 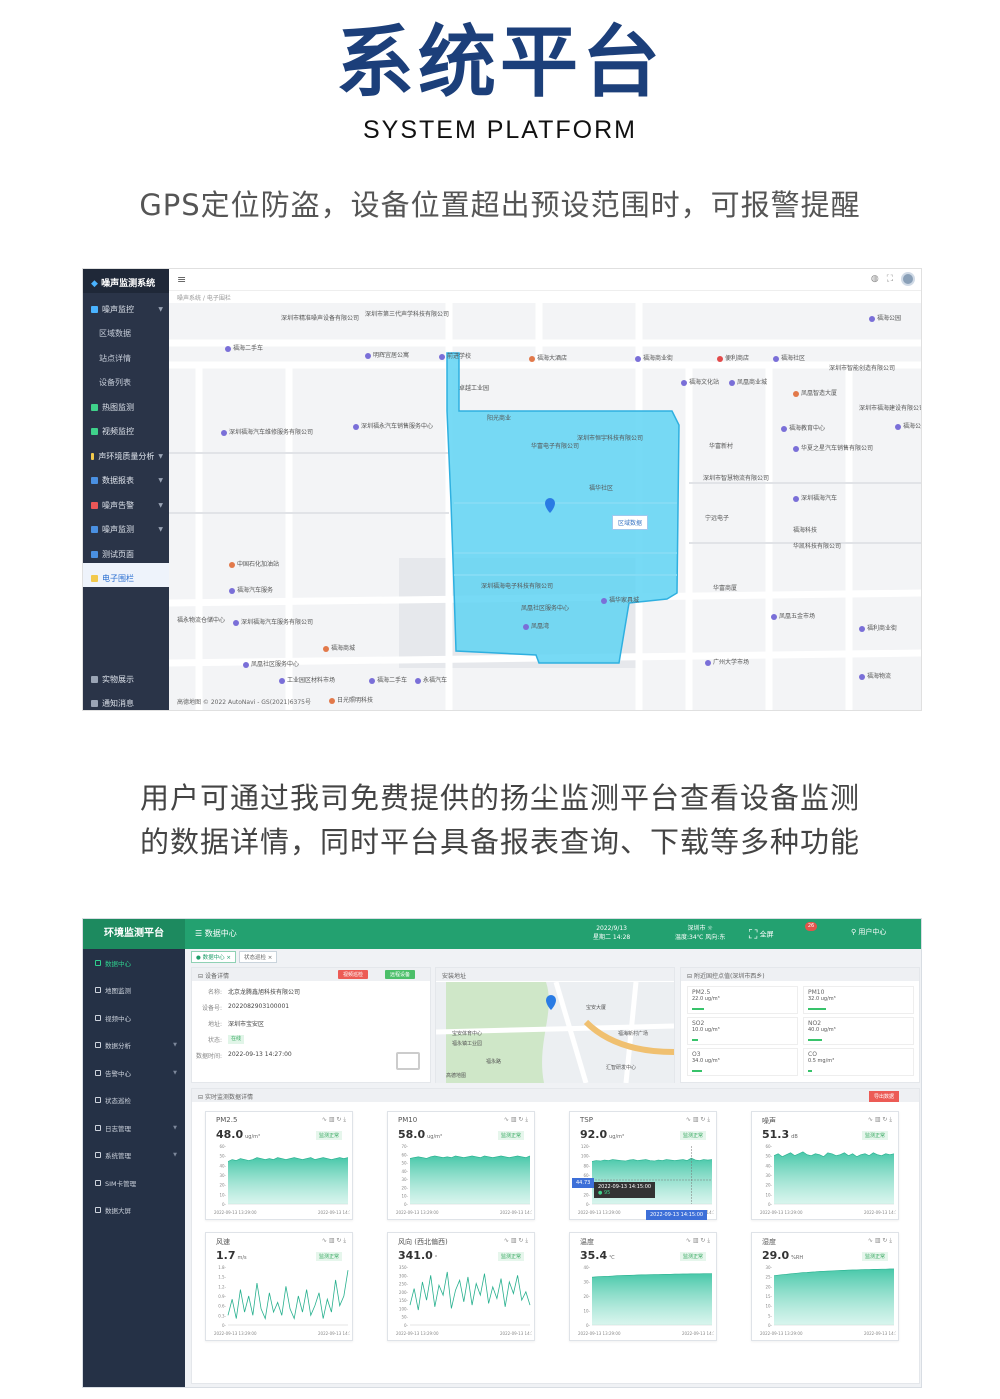 What do you see at coordinates (868, 932) in the screenshot?
I see `user-center-button: ⚲ 用户中心` at bounding box center [868, 932].